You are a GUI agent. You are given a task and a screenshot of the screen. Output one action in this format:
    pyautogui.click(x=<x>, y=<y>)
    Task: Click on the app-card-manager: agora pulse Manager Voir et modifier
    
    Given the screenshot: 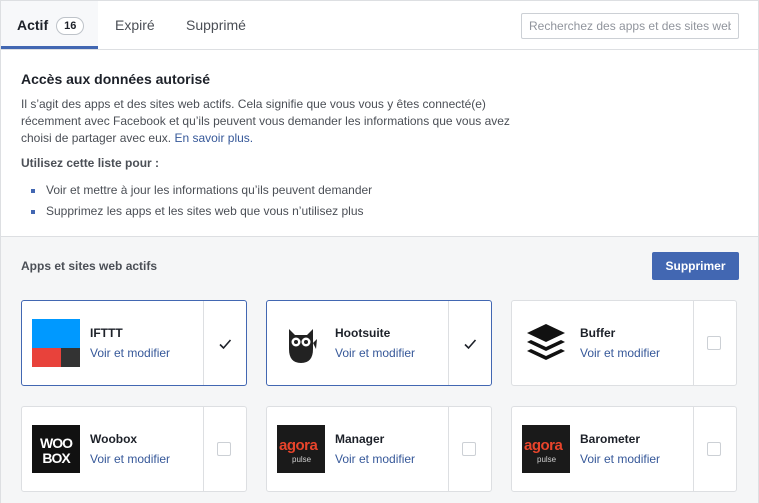 What is the action you would take?
    pyautogui.click(x=379, y=449)
    